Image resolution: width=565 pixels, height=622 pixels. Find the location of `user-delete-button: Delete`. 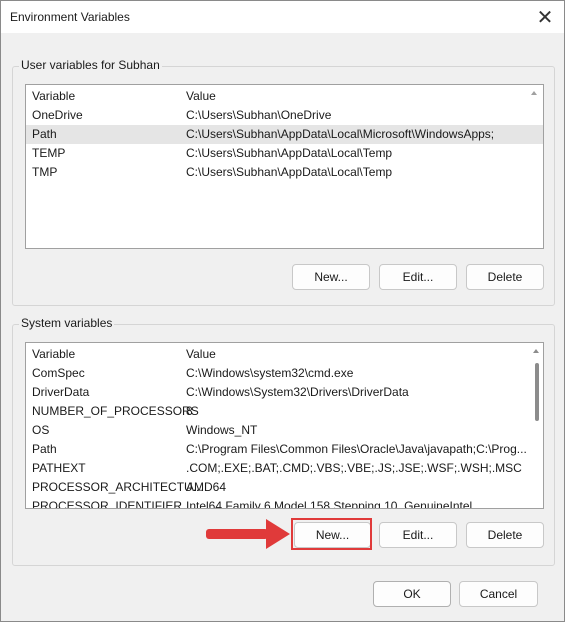

user-delete-button: Delete is located at coordinates (505, 277).